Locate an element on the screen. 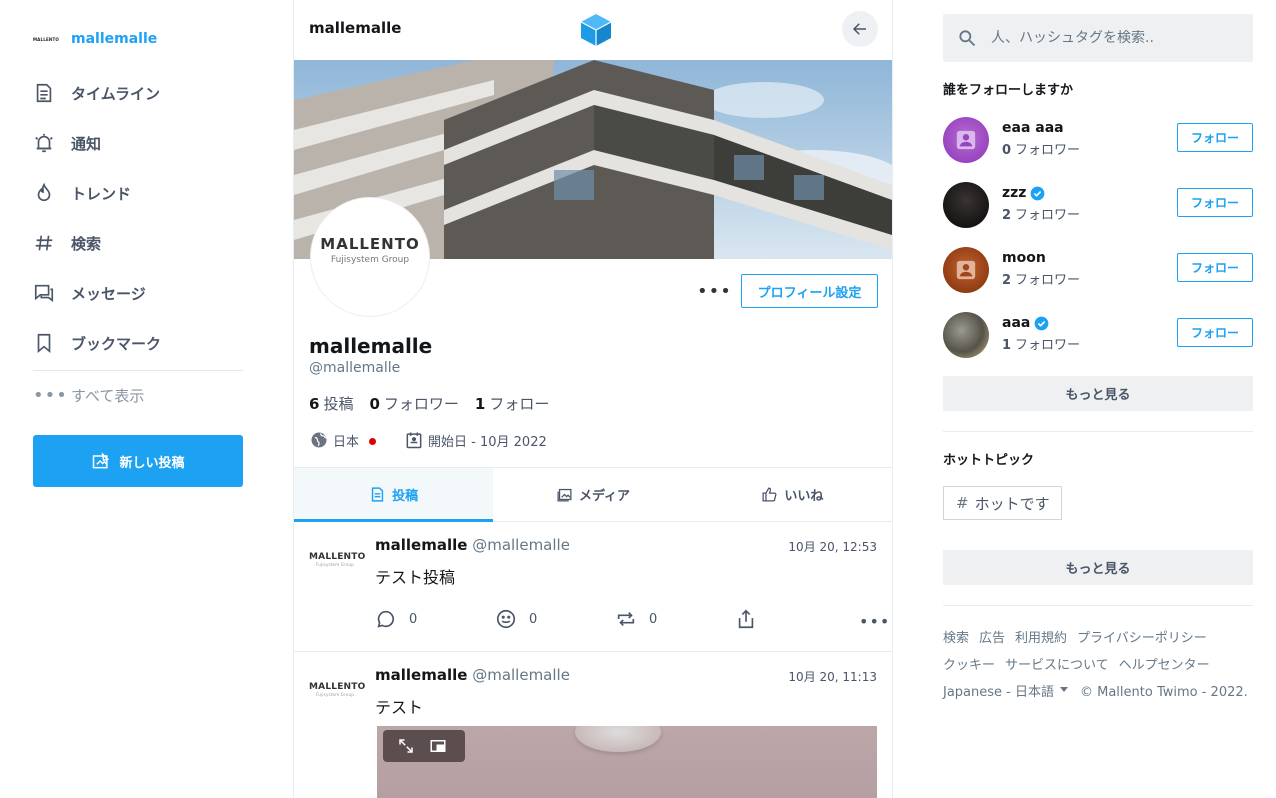 The height and width of the screenshot is (798, 1276). new-post-label: 新しい投稿 is located at coordinates (152, 463).